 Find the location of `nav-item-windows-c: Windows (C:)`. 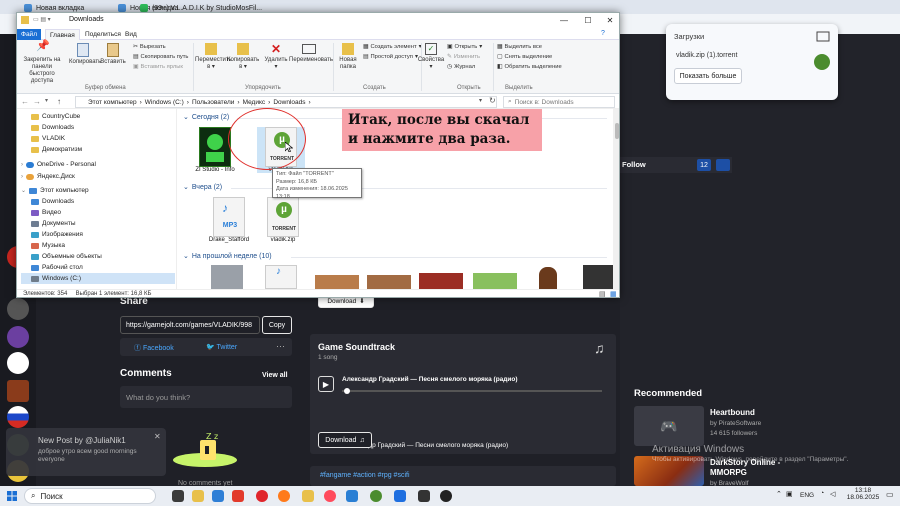

nav-item-windows-c: Windows (C:) is located at coordinates (98, 278).